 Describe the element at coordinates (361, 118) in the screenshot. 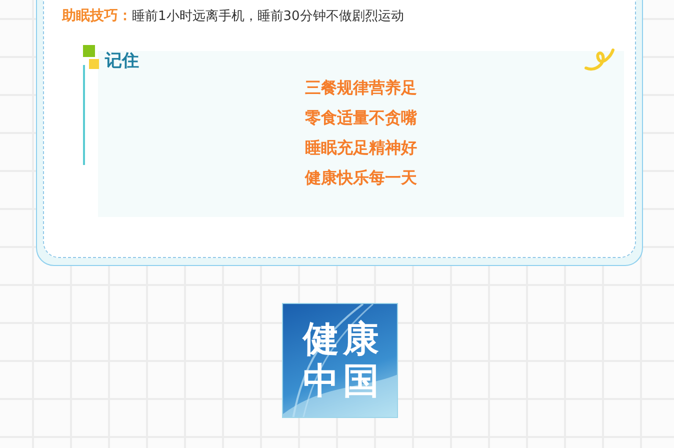

I see `slogan-line: 零食适量不贪嘴` at that location.